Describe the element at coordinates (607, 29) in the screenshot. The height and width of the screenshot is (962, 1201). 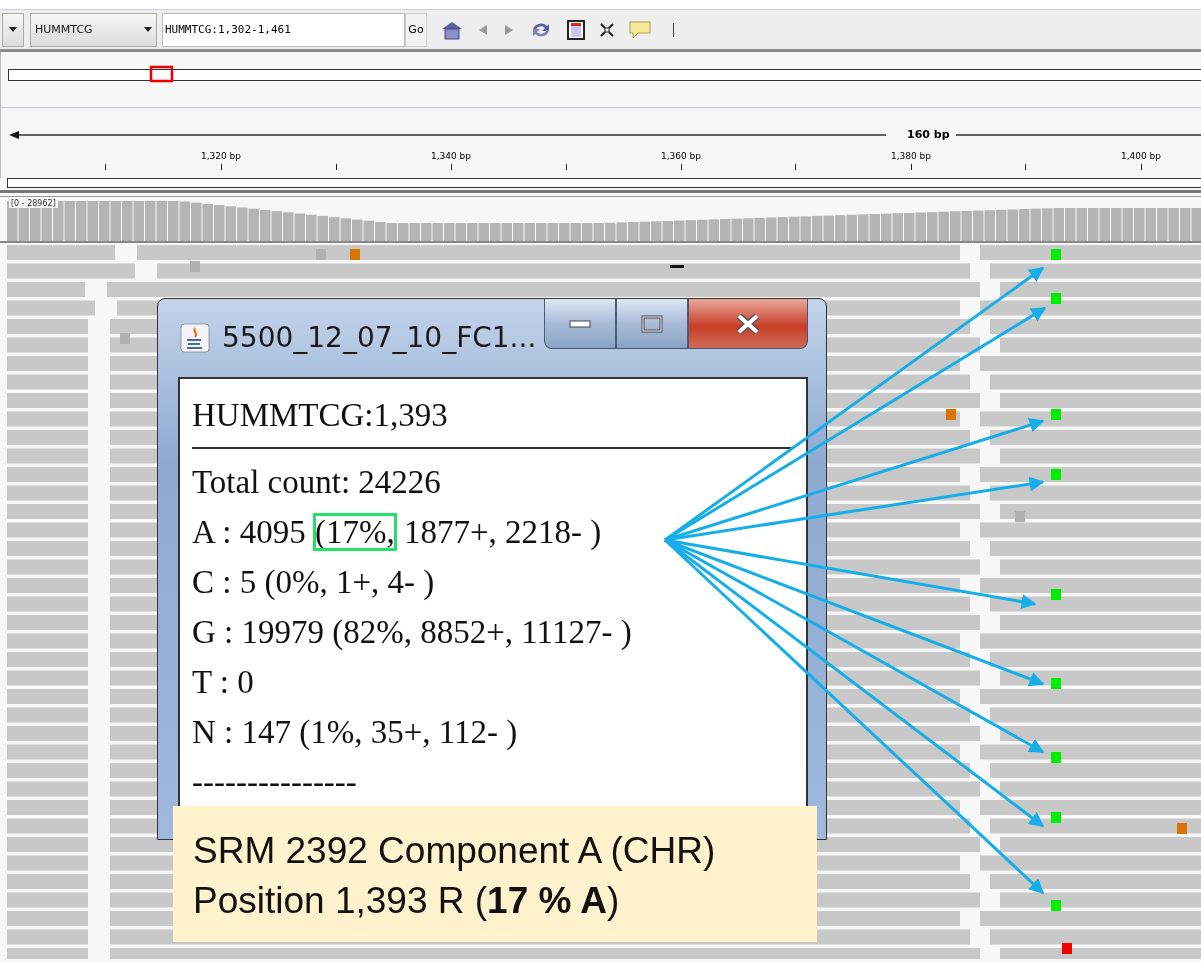
I see `fit-icon` at that location.